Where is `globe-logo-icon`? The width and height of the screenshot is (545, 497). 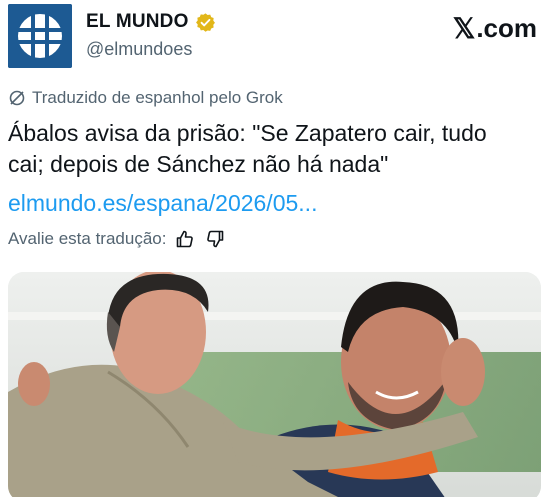 globe-logo-icon is located at coordinates (40, 36).